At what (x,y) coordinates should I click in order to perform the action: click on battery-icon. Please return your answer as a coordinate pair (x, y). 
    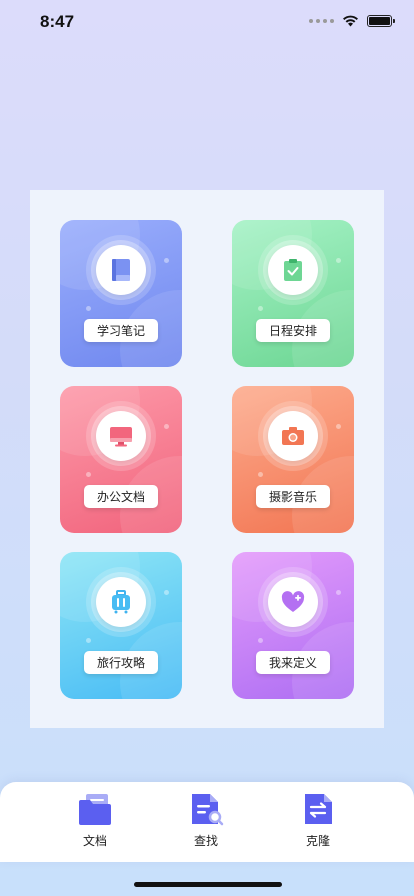
    Looking at the image, I should click on (381, 21).